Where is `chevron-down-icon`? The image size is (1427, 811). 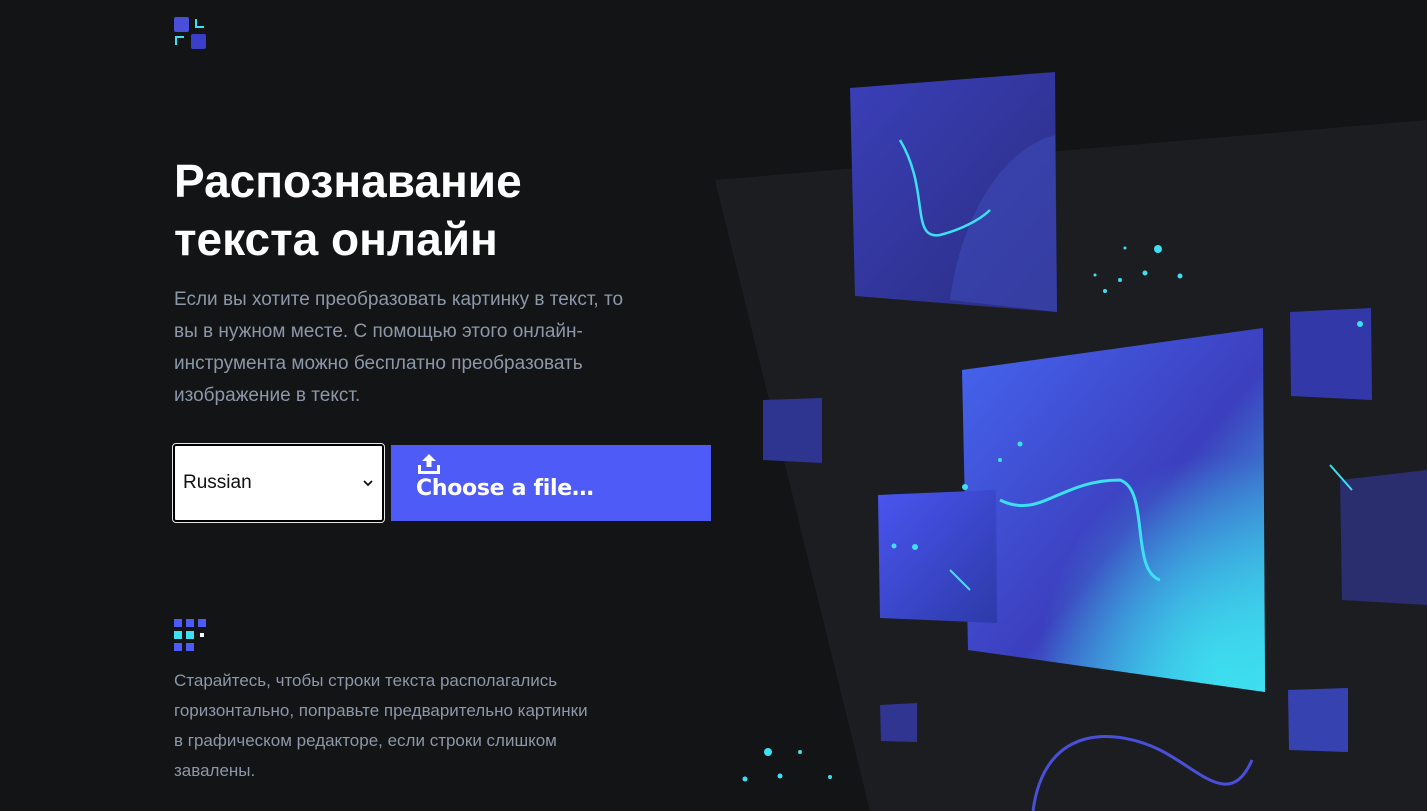
chevron-down-icon is located at coordinates (368, 483).